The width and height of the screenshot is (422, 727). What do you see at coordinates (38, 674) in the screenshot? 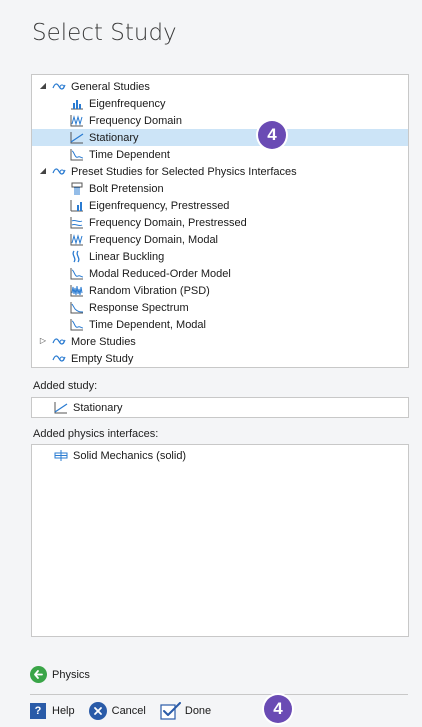
I see `back-arrow-icon` at bounding box center [38, 674].